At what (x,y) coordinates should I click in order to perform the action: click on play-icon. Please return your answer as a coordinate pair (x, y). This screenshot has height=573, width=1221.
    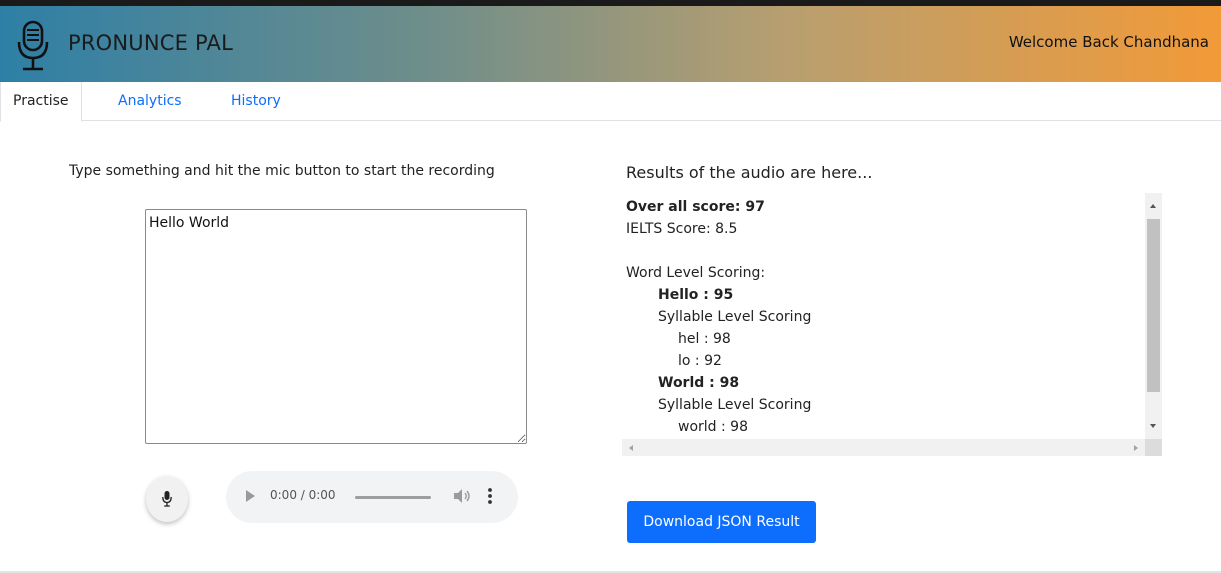
    Looking at the image, I should click on (250, 496).